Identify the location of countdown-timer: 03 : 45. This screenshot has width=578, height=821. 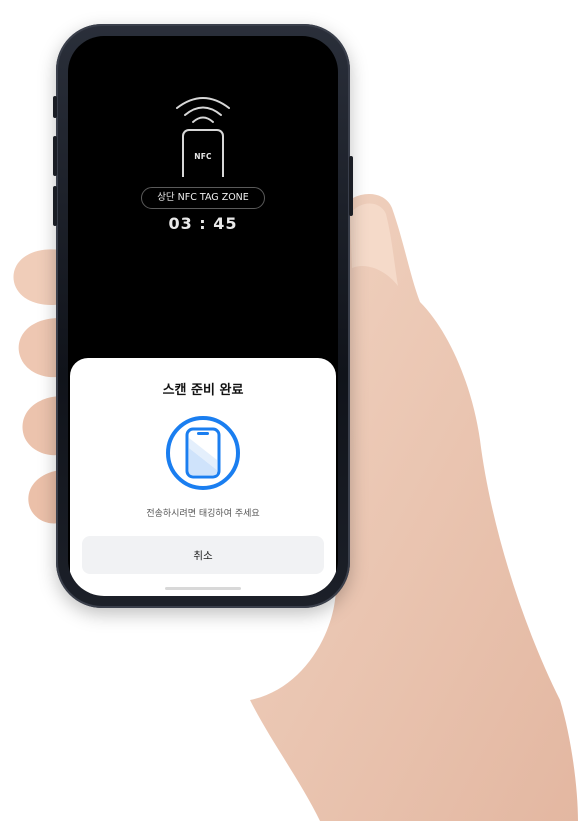
(203, 223).